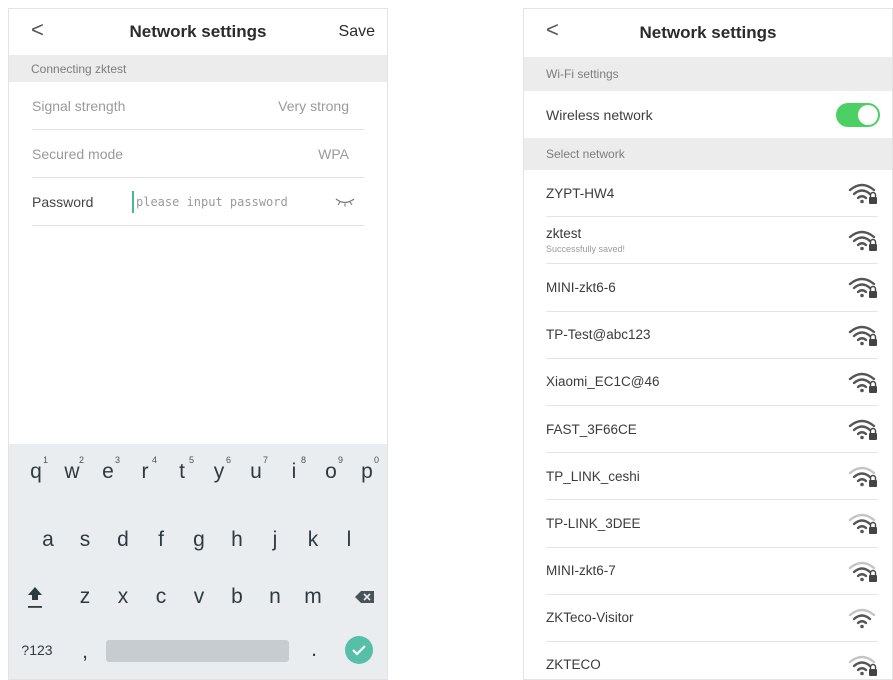  What do you see at coordinates (314, 650) in the screenshot?
I see `period-key: .` at bounding box center [314, 650].